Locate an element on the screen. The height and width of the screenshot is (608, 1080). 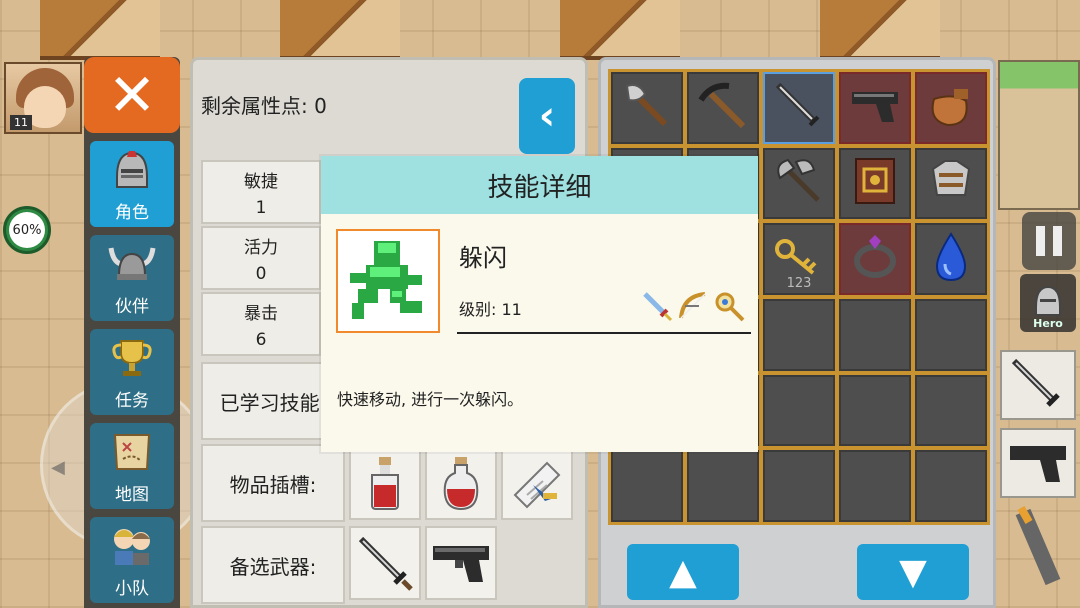
stat-agility: 敏捷 1 is located at coordinates (261, 192).